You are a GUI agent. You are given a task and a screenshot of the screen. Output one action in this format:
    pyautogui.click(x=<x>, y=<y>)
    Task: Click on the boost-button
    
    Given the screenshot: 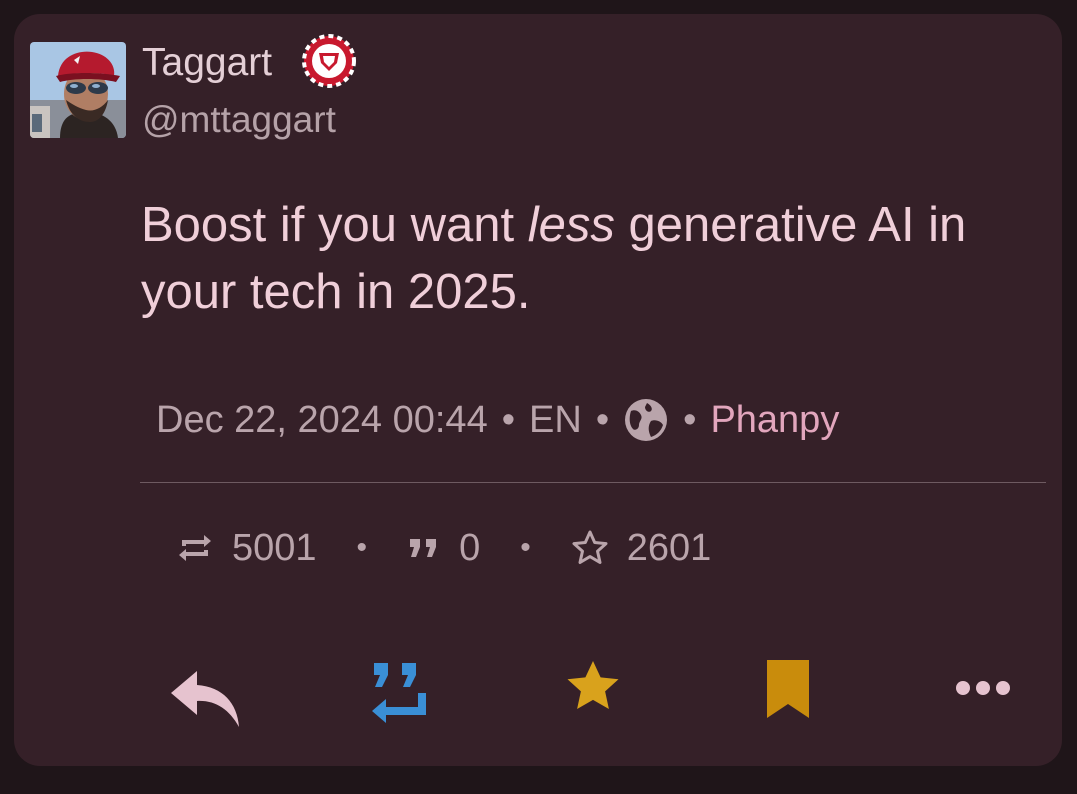 What is the action you would take?
    pyautogui.click(x=398, y=692)
    